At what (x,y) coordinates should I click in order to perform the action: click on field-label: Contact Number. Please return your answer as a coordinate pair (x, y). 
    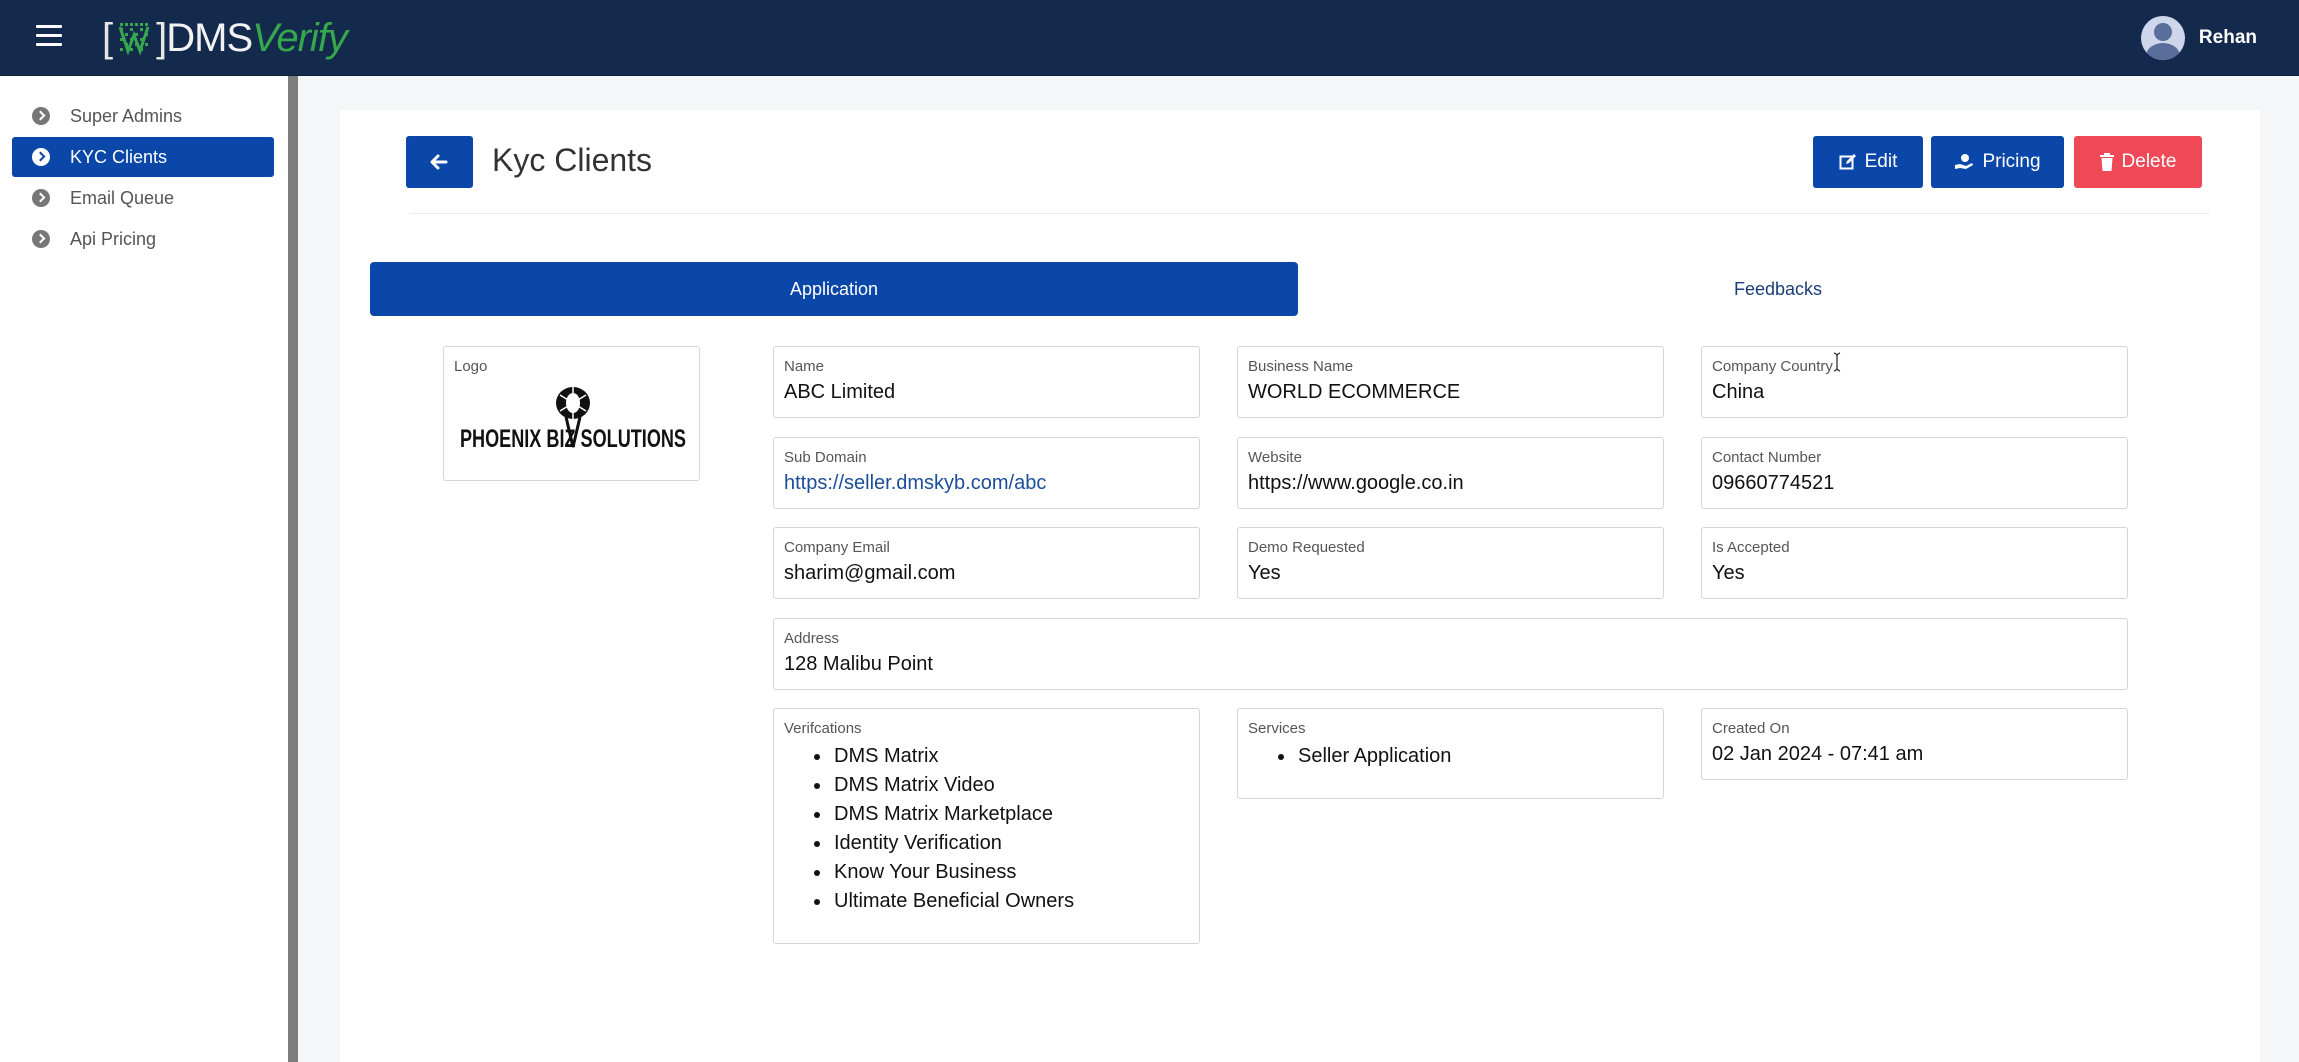
    Looking at the image, I should click on (1767, 457).